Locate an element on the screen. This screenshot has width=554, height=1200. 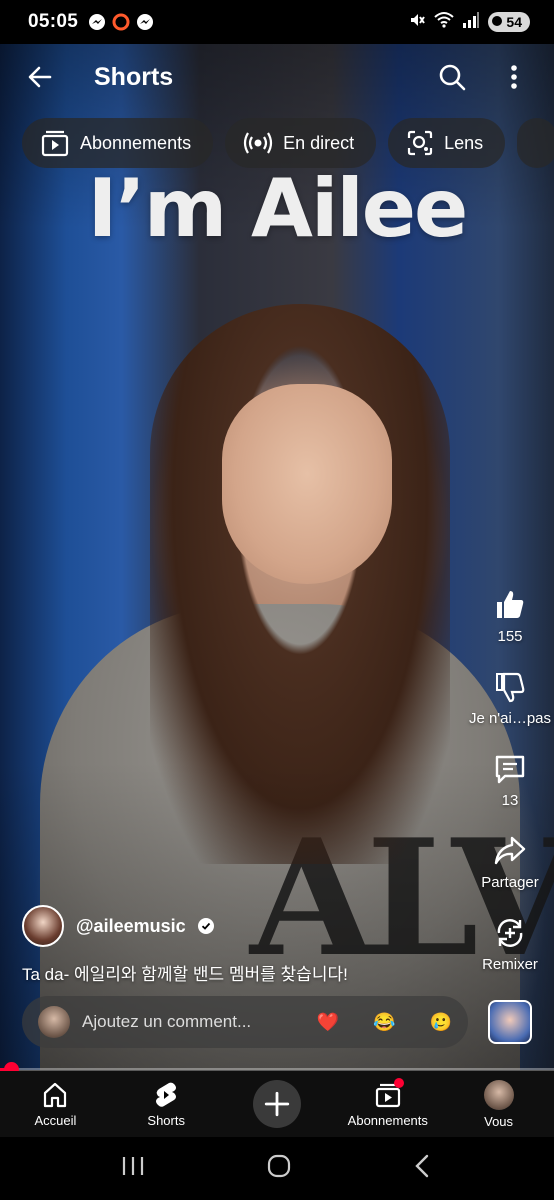
dislike-button: Je n'ai…pas is located at coordinates (510, 711).